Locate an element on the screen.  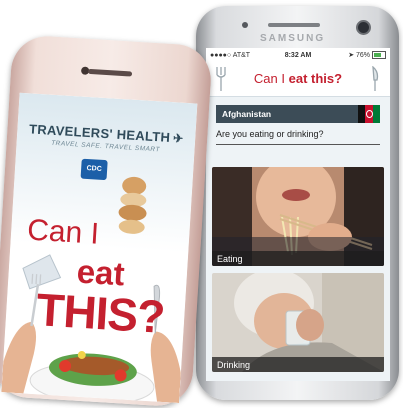
status-time: 8:32 AM is located at coordinates (298, 55).